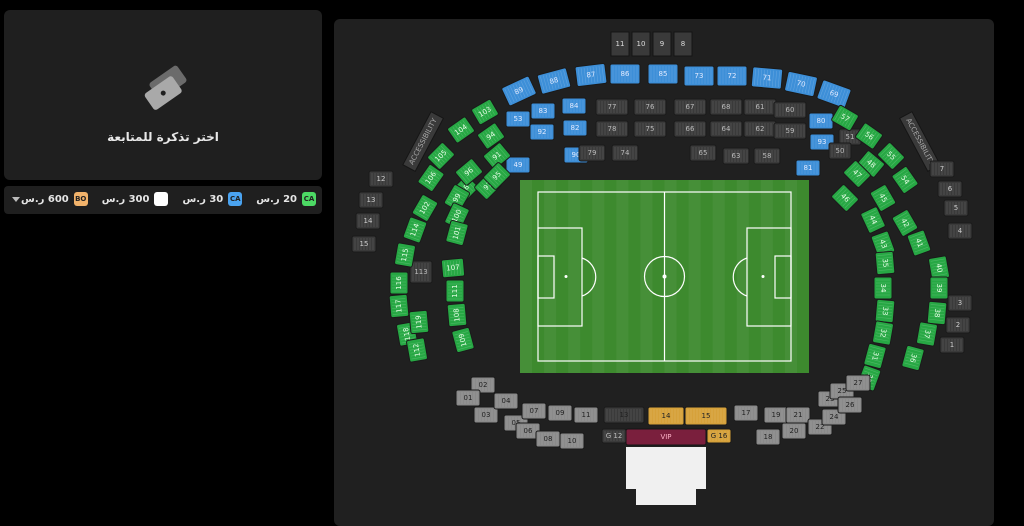 This screenshot has height=526, width=1024. What do you see at coordinates (746, 413) in the screenshot?
I see `seat-section: 17` at bounding box center [746, 413].